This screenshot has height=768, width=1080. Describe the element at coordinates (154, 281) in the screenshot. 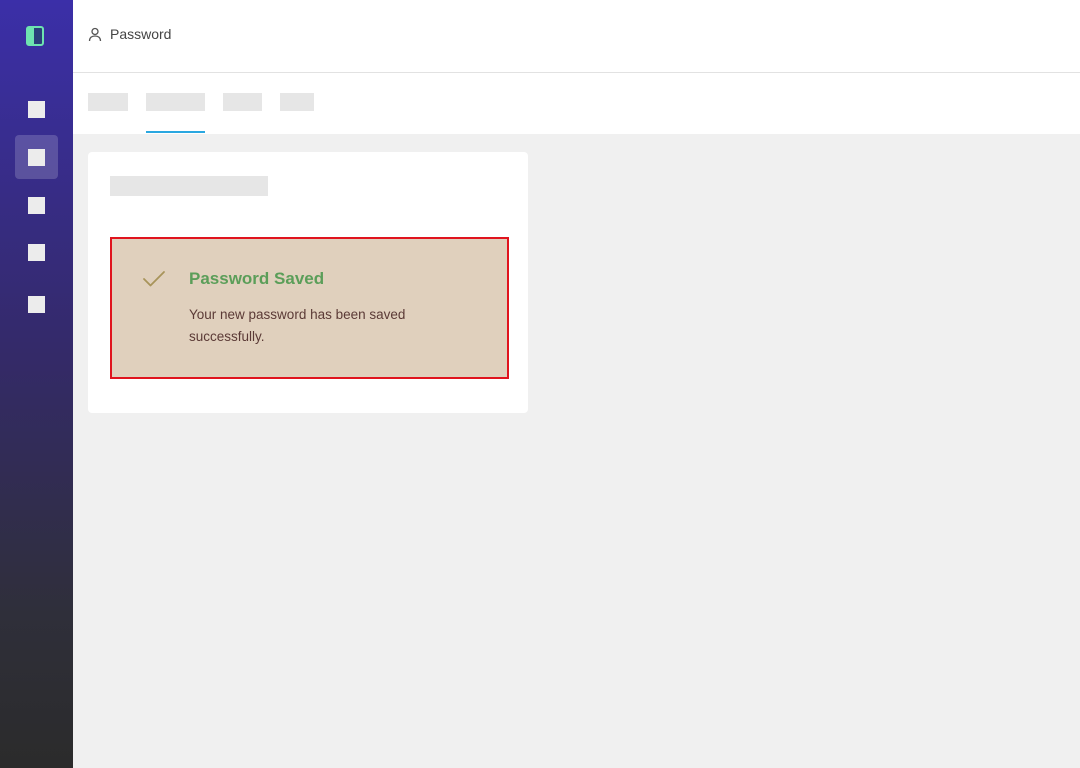

I see `check-icon` at that location.